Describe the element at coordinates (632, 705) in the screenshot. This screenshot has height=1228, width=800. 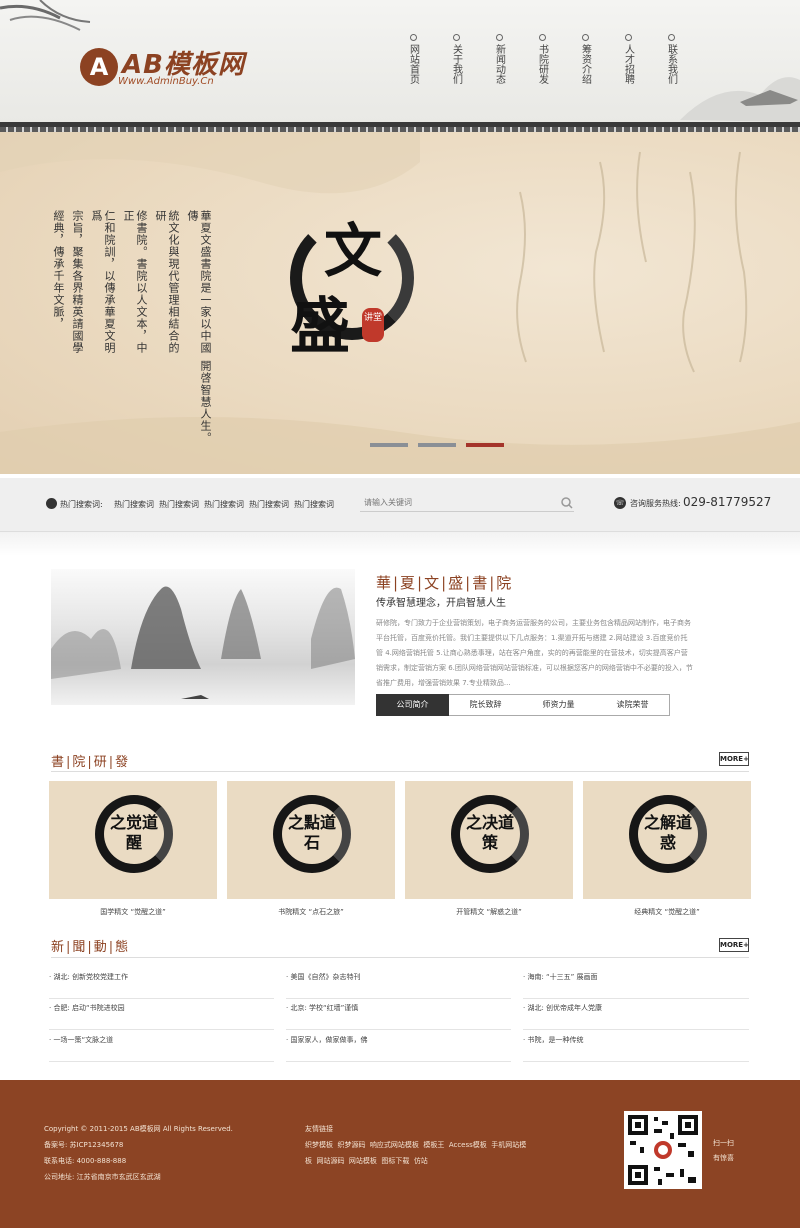
I see `tab-honors: 读院荣誉` at that location.